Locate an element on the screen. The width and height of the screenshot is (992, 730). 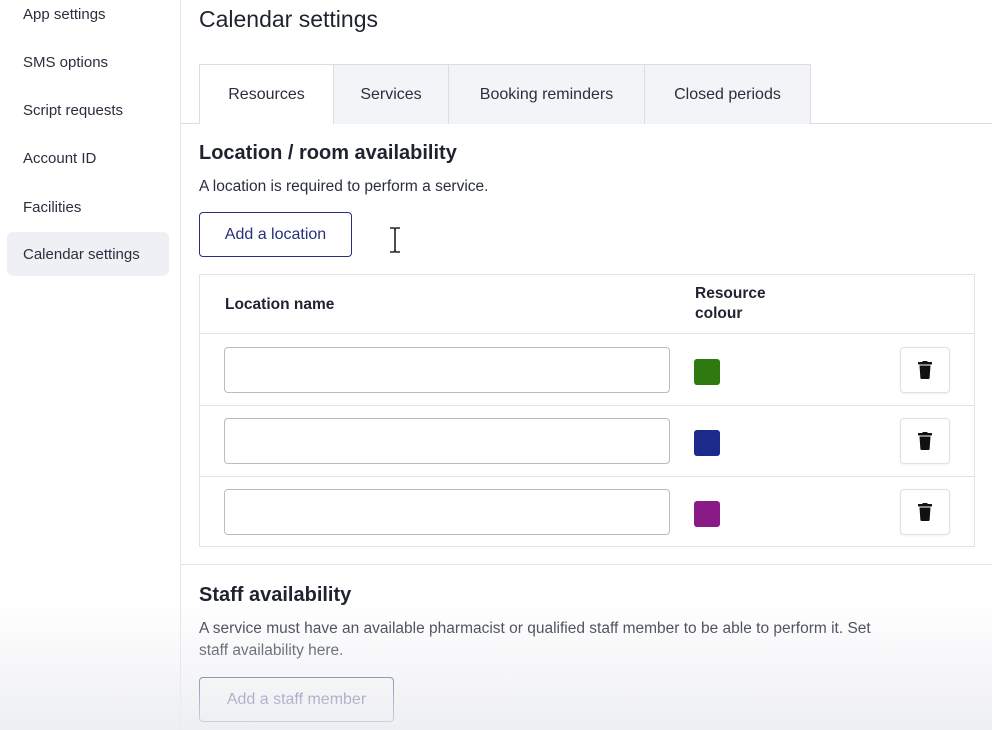
tab-services: Services is located at coordinates (390, 94).